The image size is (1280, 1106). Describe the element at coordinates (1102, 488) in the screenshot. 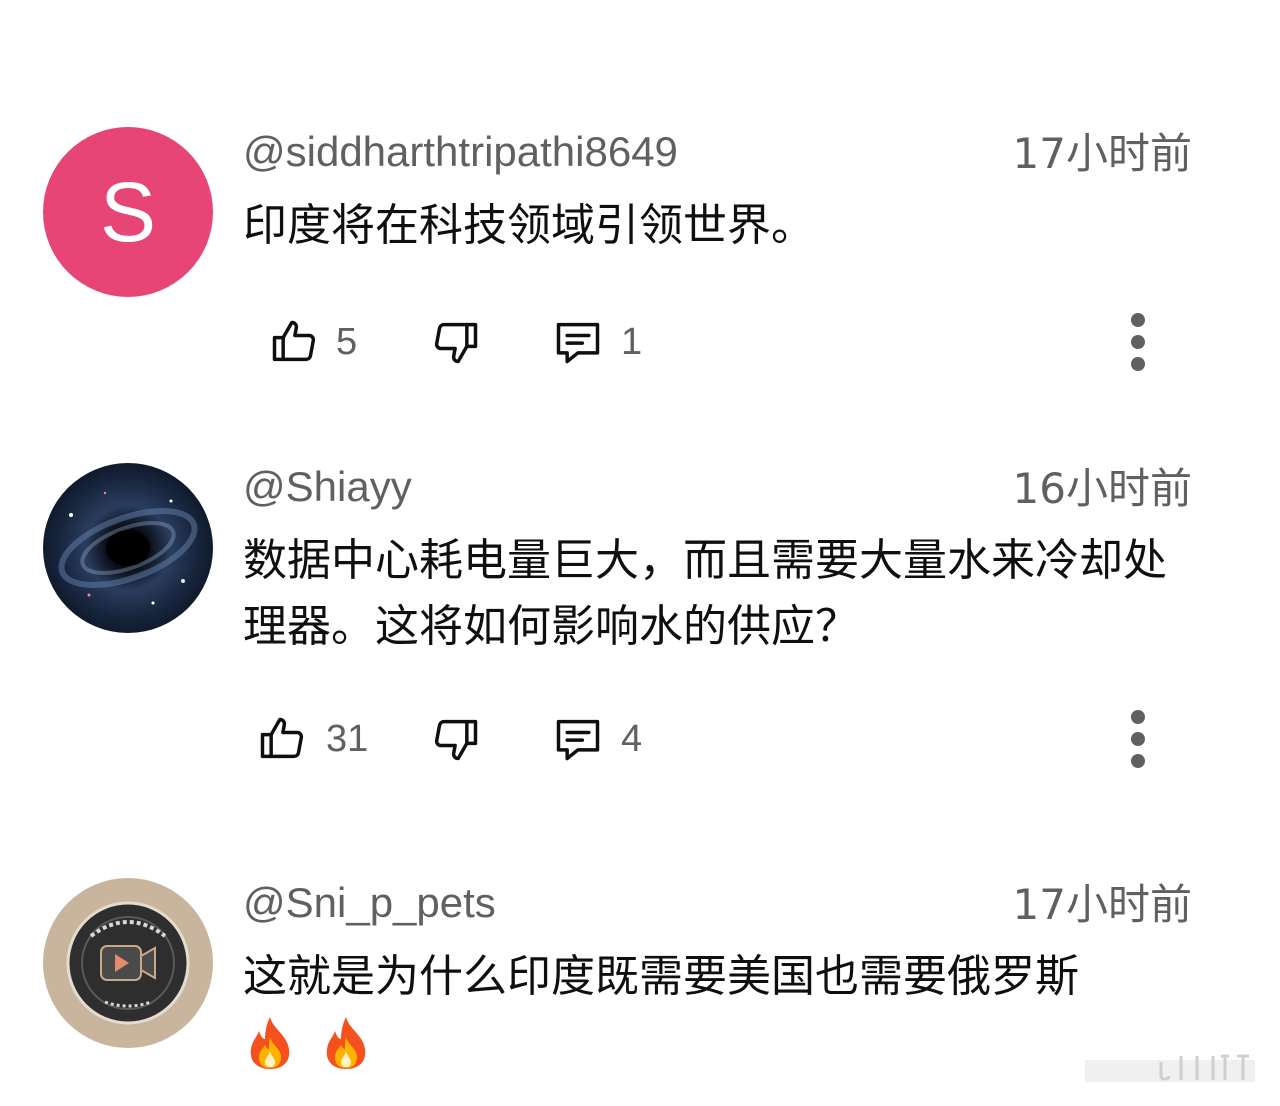

I see `comment-time: 16小时前` at that location.